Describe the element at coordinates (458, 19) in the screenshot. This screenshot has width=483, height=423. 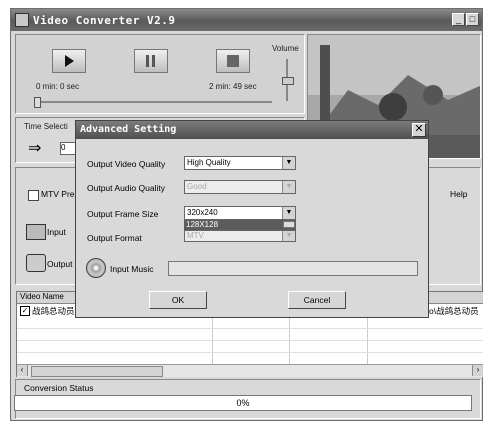
I see `minimize-button: _` at that location.